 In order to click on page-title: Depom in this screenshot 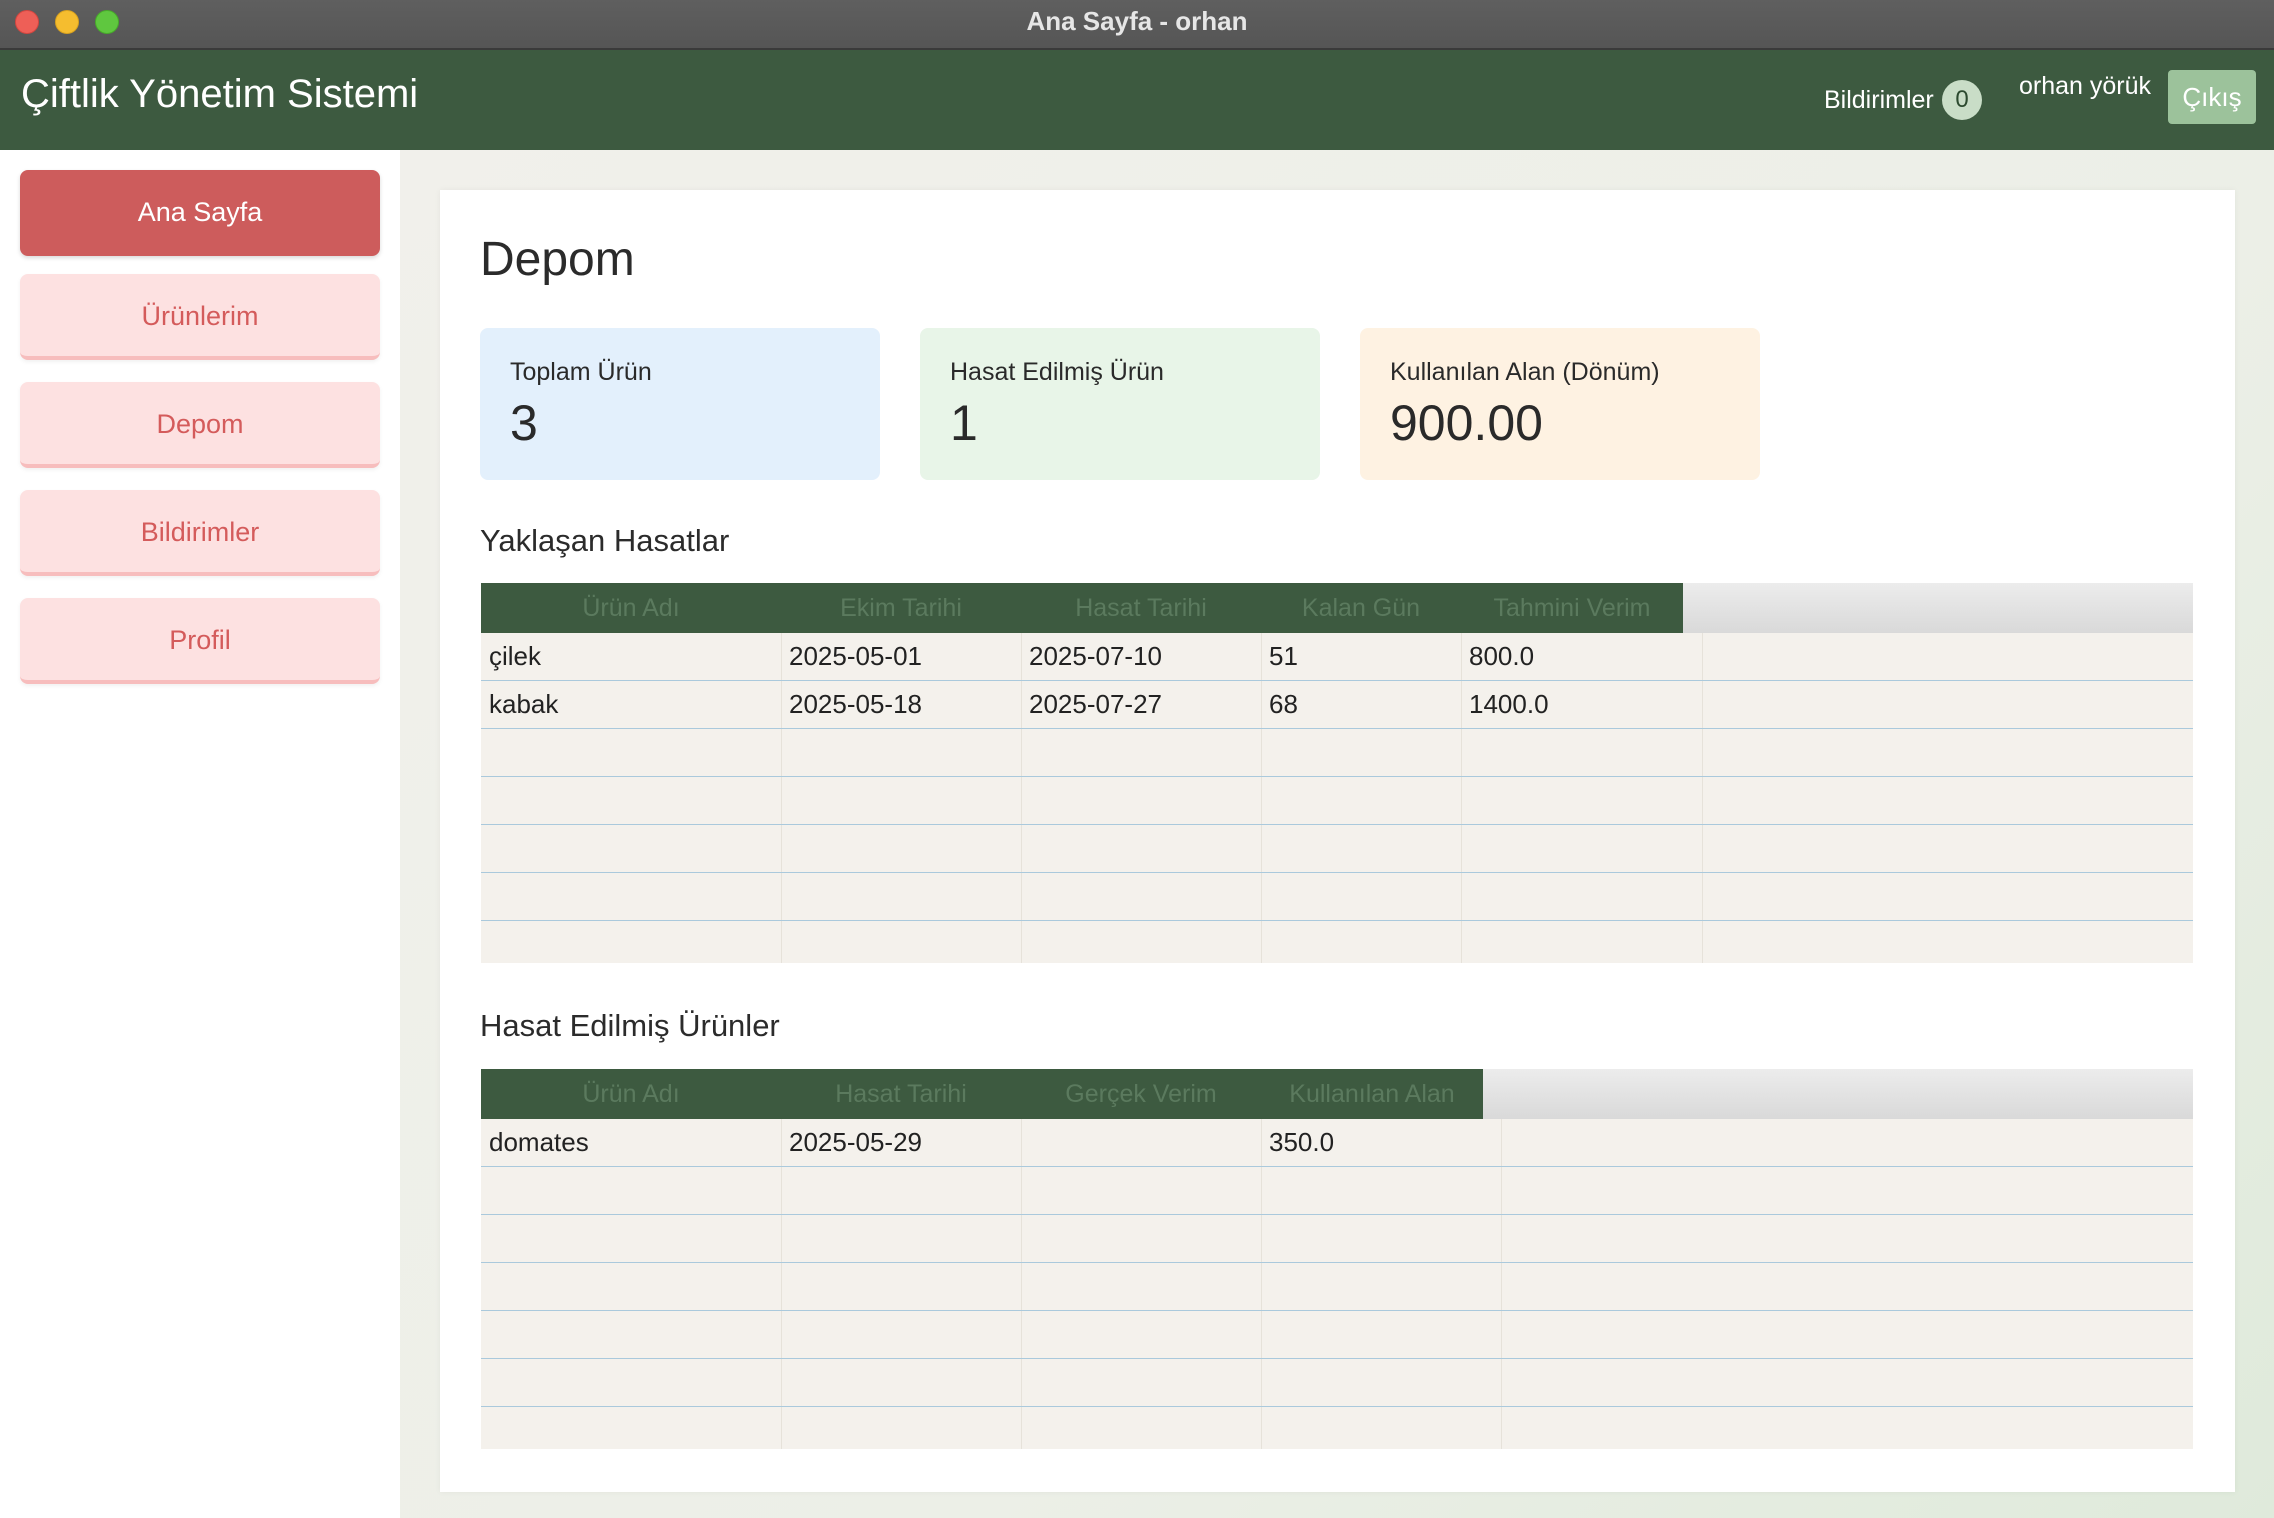, I will do `click(557, 259)`.